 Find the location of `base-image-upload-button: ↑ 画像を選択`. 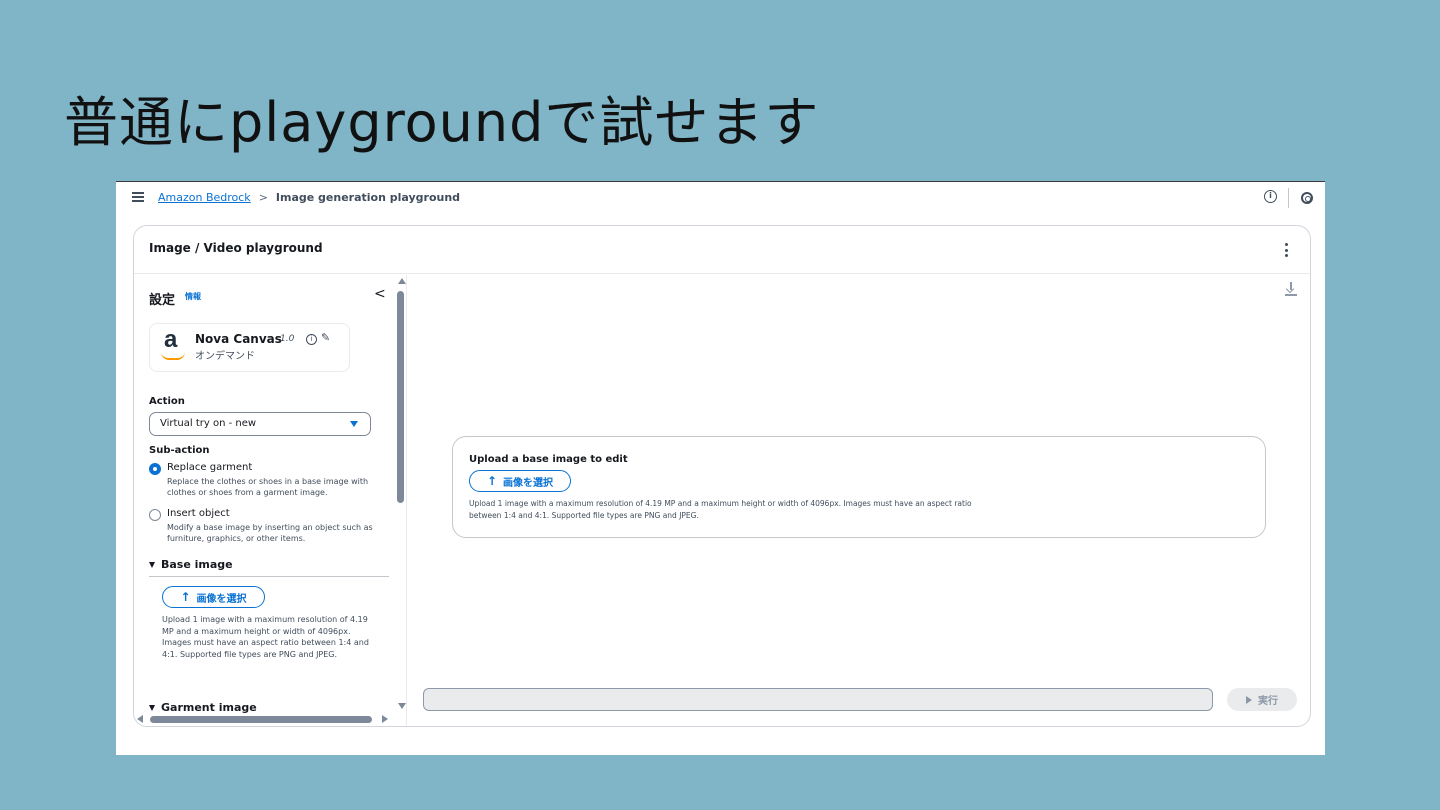

base-image-upload-button: ↑ 画像を選択 is located at coordinates (213, 597).